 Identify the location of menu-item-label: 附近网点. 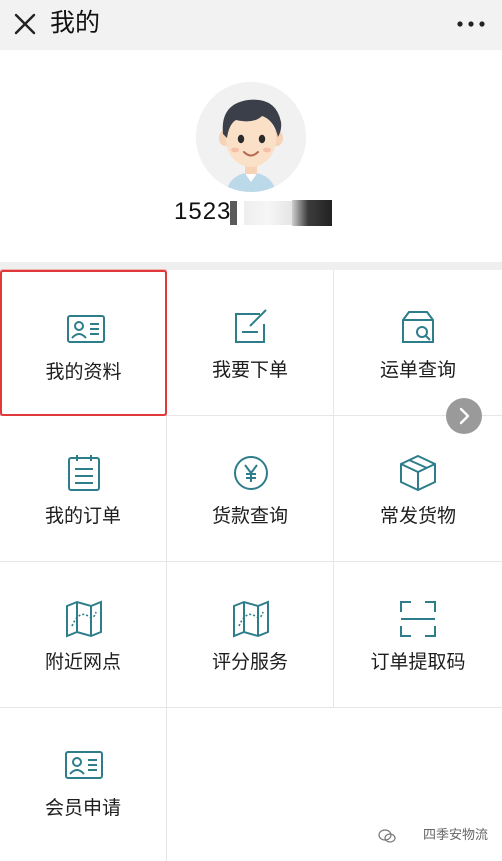
(82, 662).